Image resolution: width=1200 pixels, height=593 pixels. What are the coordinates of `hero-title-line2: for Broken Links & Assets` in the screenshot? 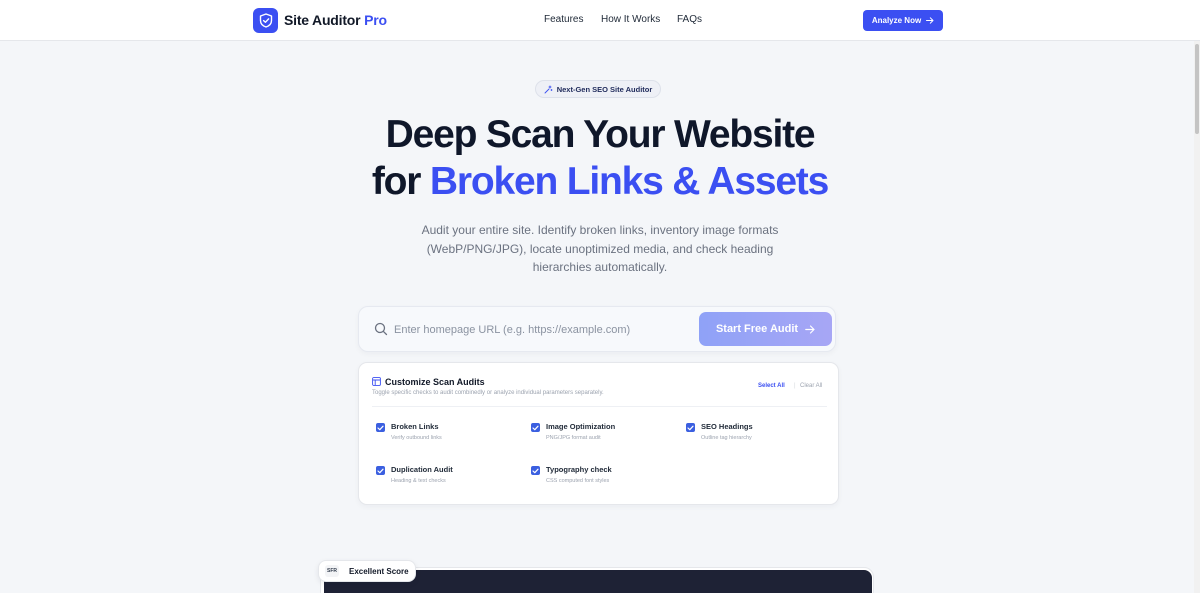 It's located at (600, 182).